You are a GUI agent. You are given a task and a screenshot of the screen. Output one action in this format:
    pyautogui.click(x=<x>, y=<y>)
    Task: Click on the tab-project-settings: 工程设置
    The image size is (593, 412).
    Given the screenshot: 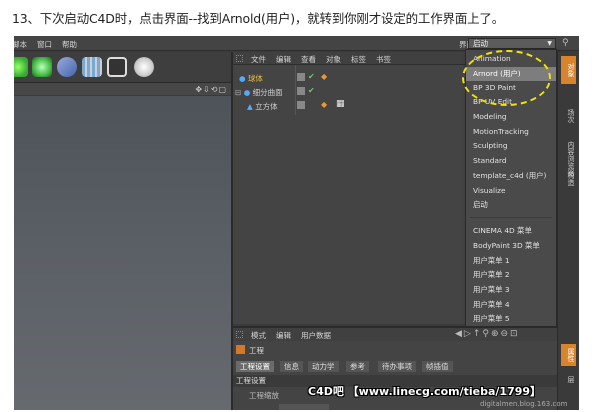 What is the action you would take?
    pyautogui.click(x=255, y=366)
    